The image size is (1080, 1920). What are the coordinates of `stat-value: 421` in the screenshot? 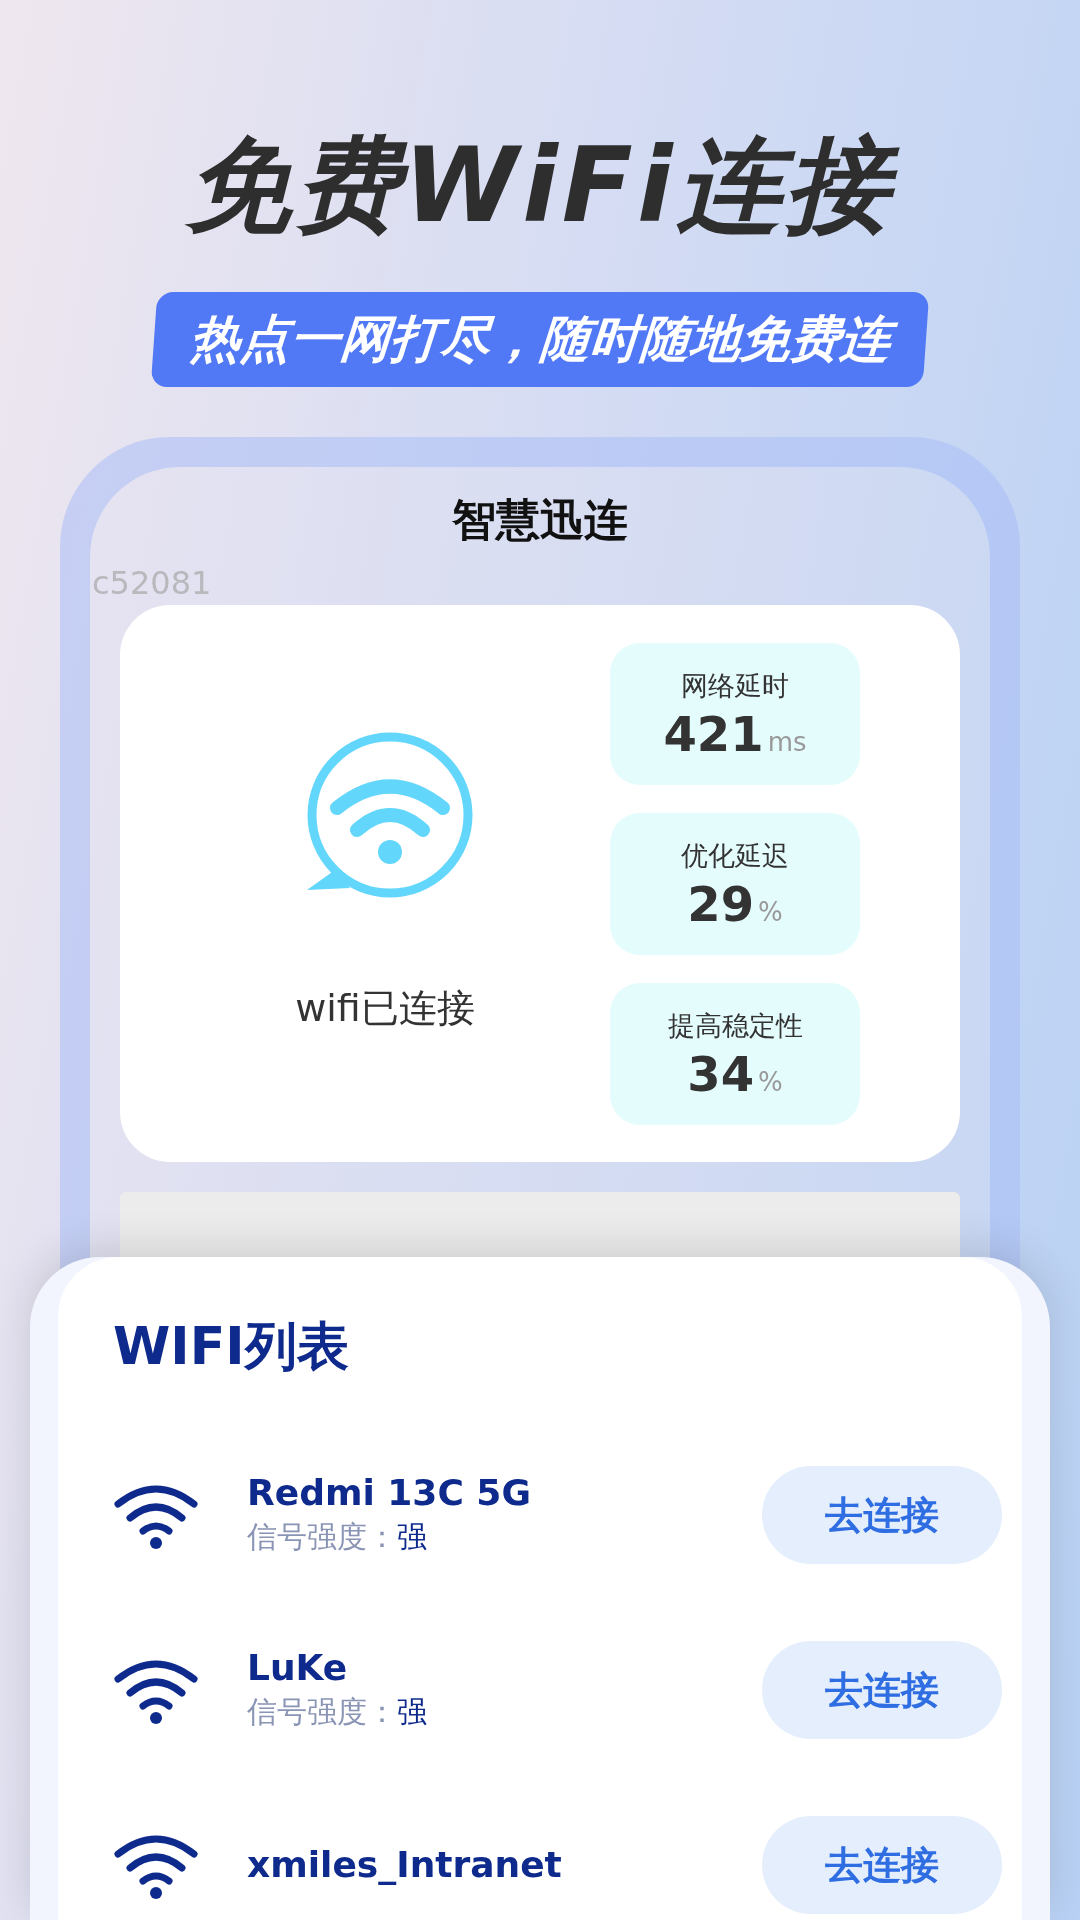 It's located at (713, 734).